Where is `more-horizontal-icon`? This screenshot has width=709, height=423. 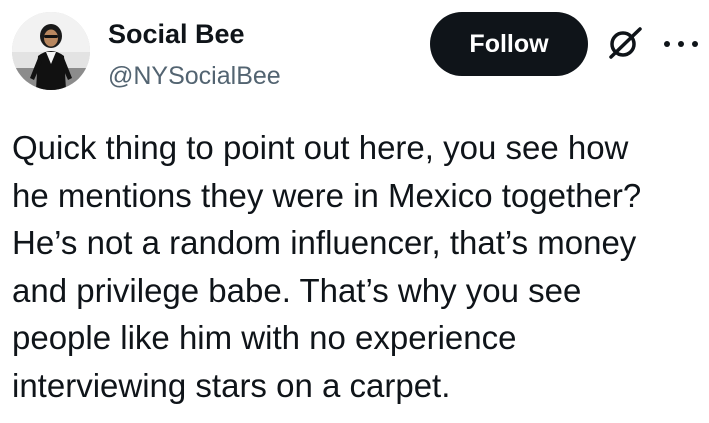
more-horizontal-icon is located at coordinates (681, 44).